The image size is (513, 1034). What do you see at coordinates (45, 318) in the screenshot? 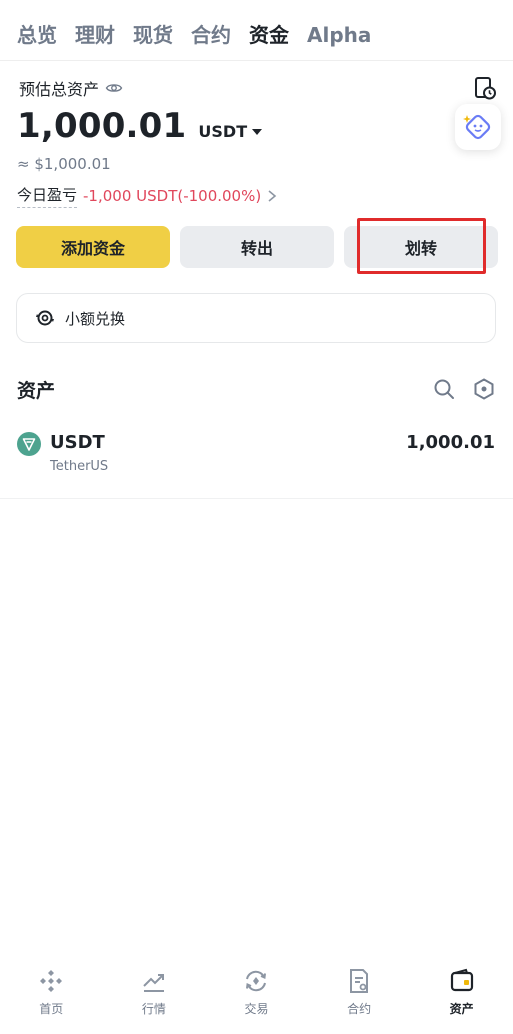
I see `swap-icon` at bounding box center [45, 318].